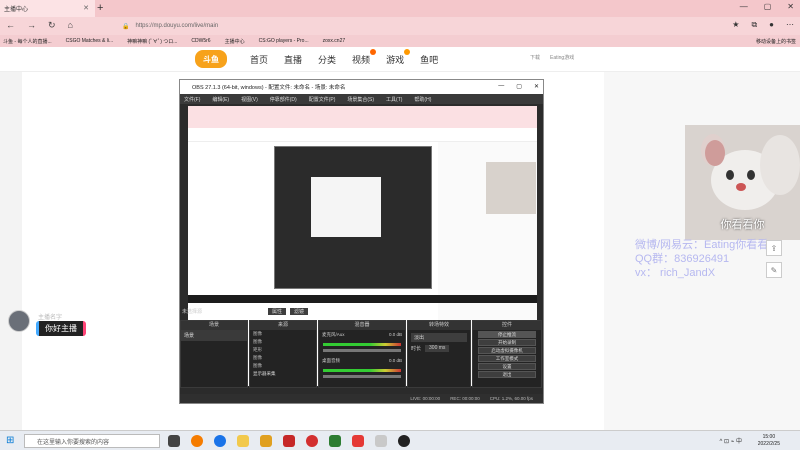 This screenshot has height=450, width=800. Describe the element at coordinates (362, 325) in the screenshot. I see `mixer-dock-title: 混音器` at that location.